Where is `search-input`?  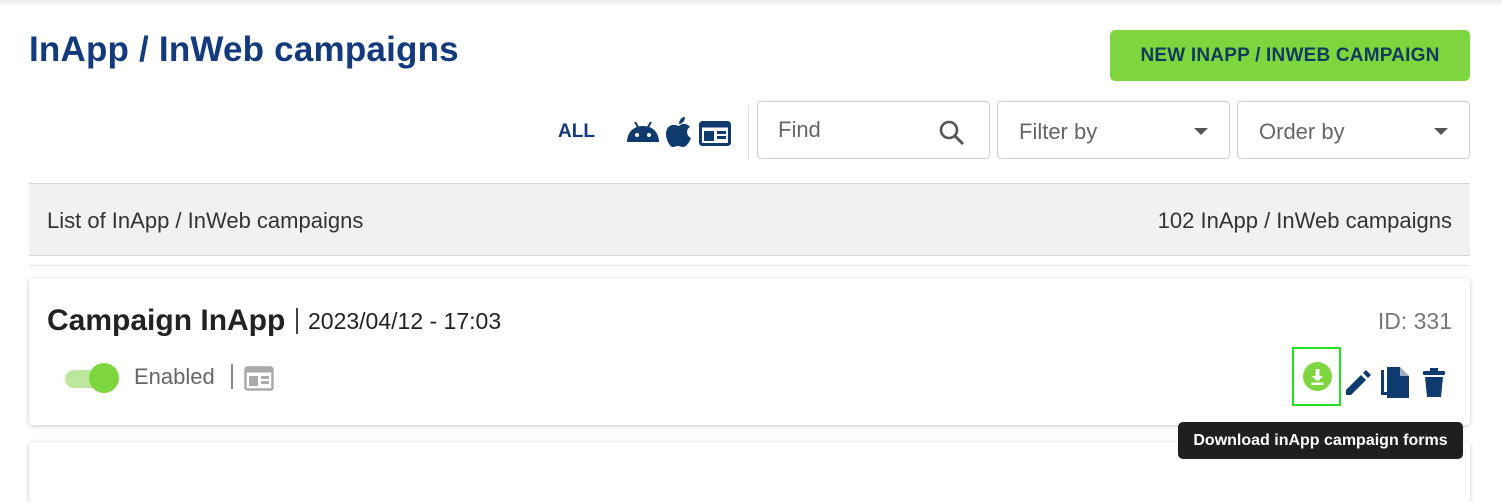 search-input is located at coordinates (853, 130).